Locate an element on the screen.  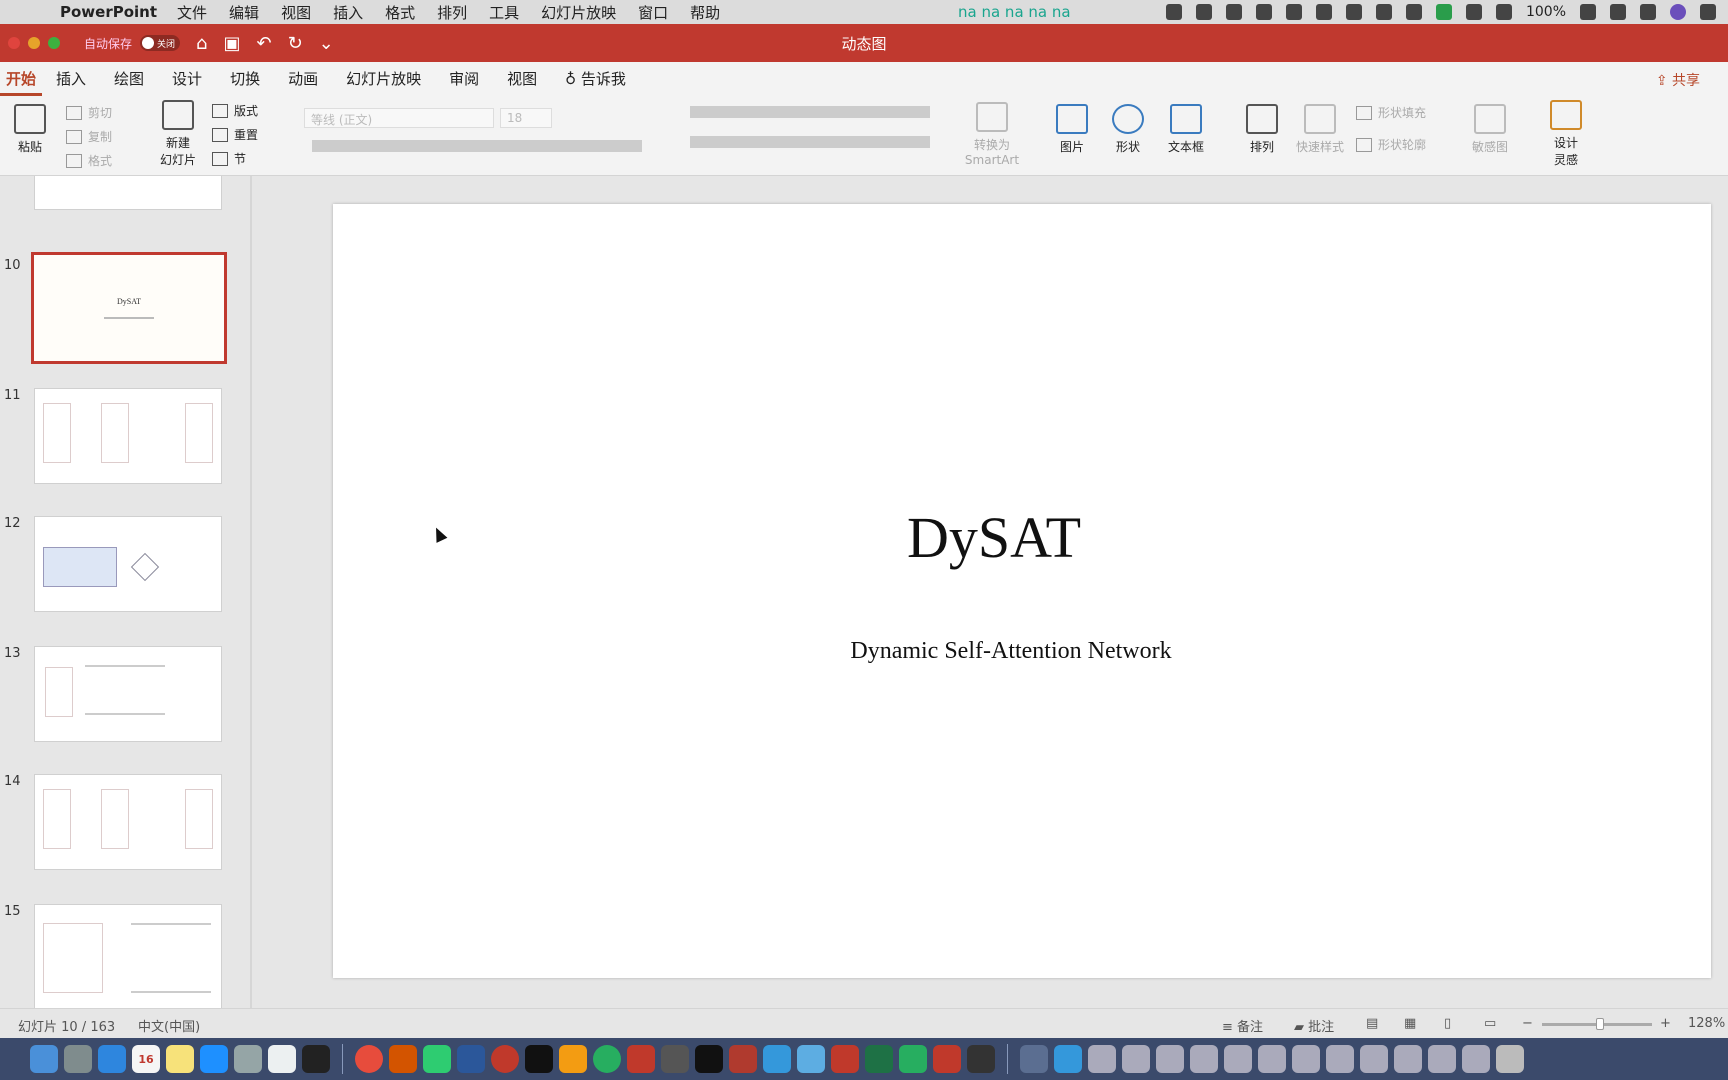
slideshow-view-icon: ▭ is located at coordinates (1490, 1023).